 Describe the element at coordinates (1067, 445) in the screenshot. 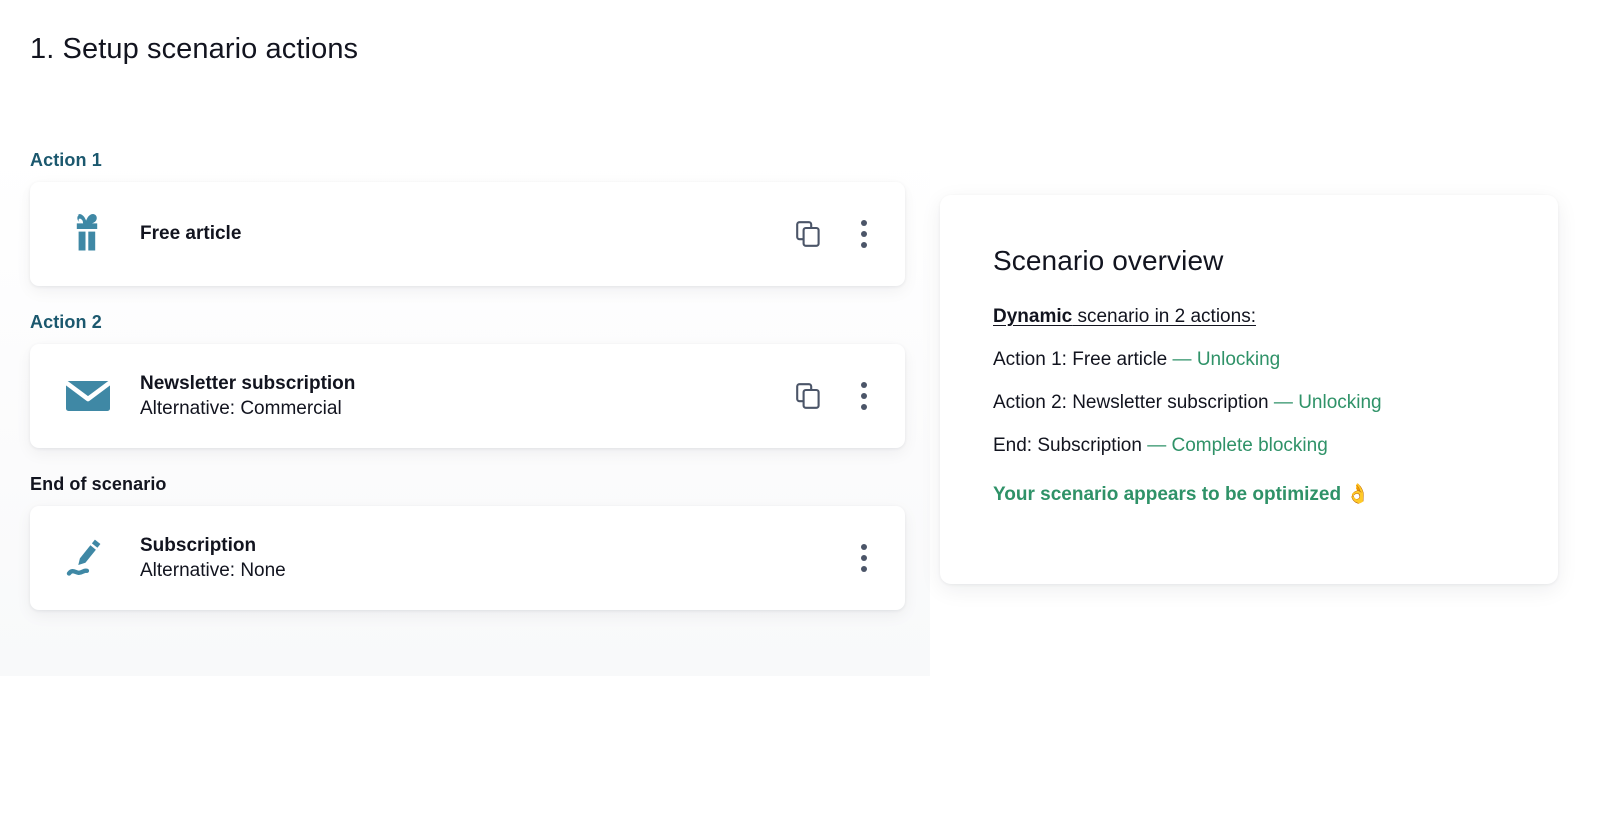

I see `overview-line-label: End: Subscription` at that location.